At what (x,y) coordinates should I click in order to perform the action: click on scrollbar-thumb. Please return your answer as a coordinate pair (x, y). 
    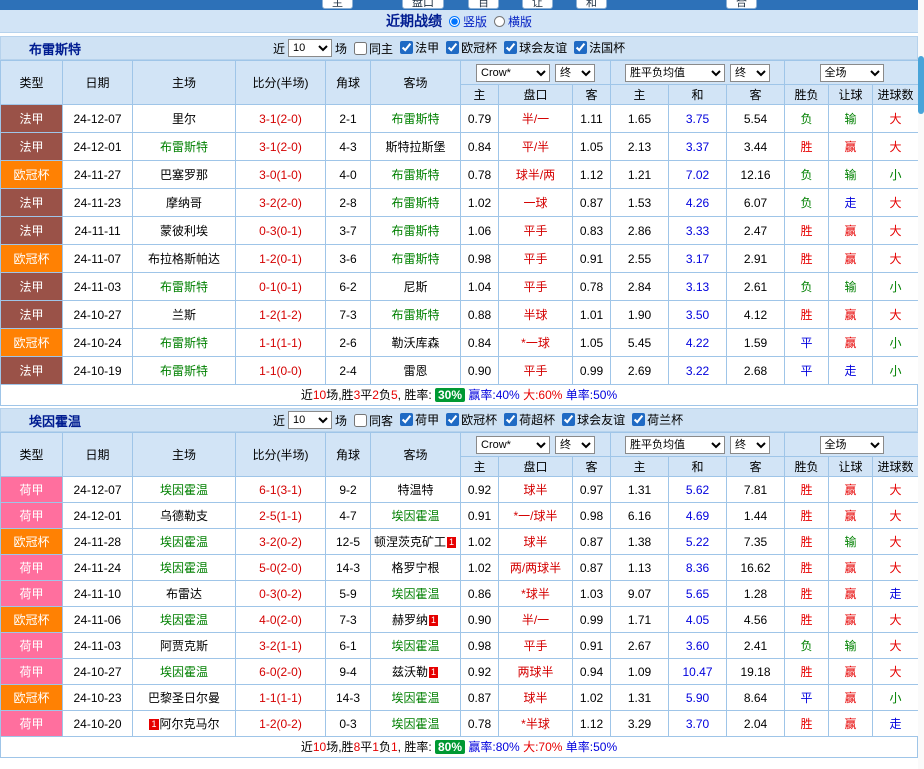
    Looking at the image, I should click on (921, 85).